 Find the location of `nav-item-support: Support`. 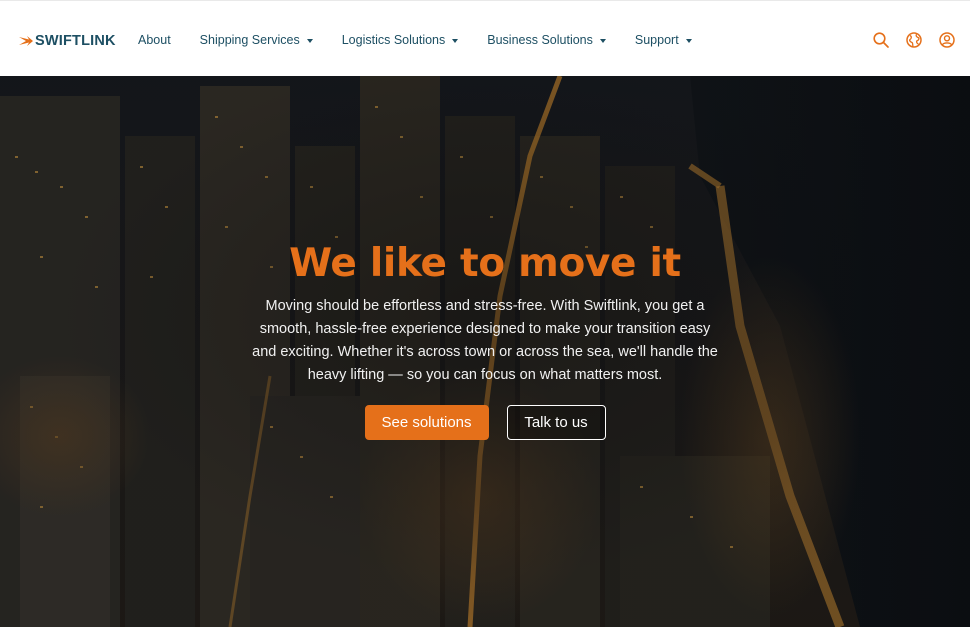

nav-item-support: Support is located at coordinates (663, 40).